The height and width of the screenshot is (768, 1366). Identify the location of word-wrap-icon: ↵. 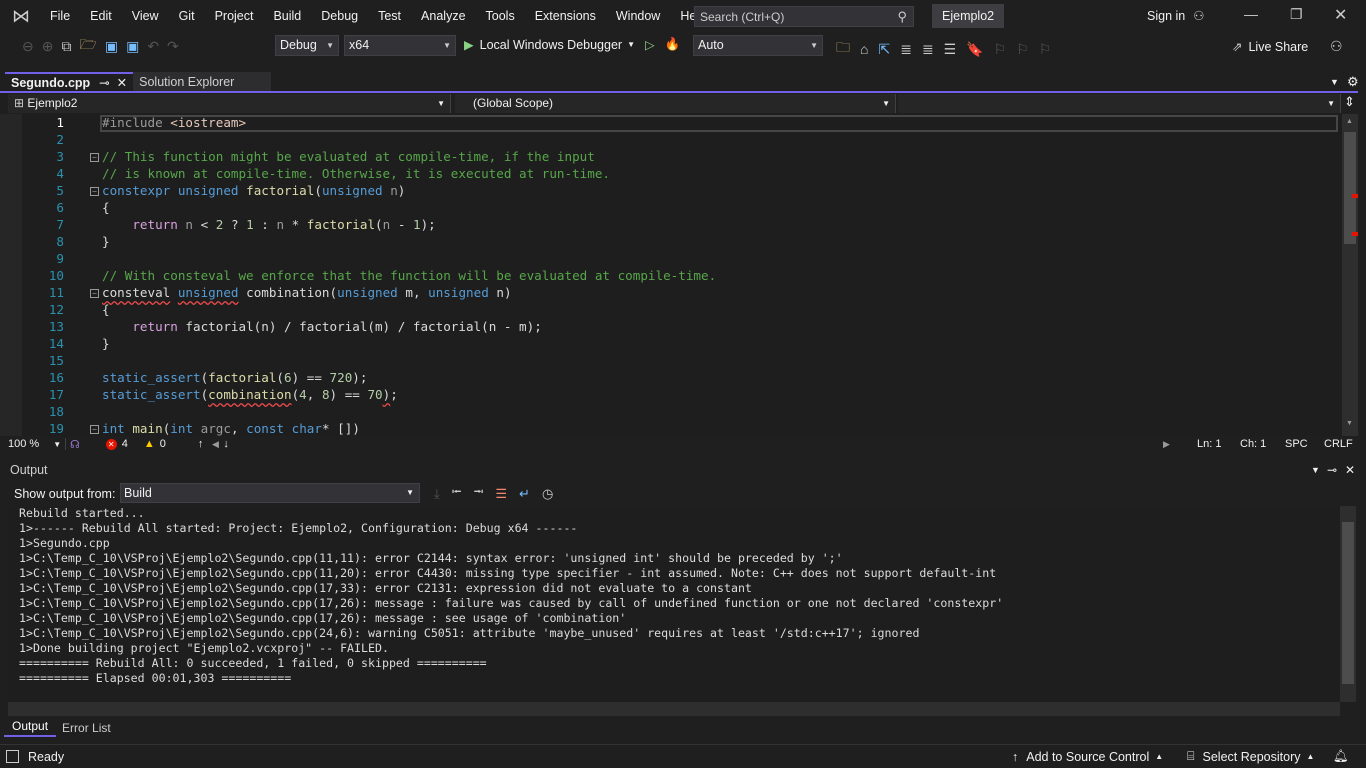
(524, 494).